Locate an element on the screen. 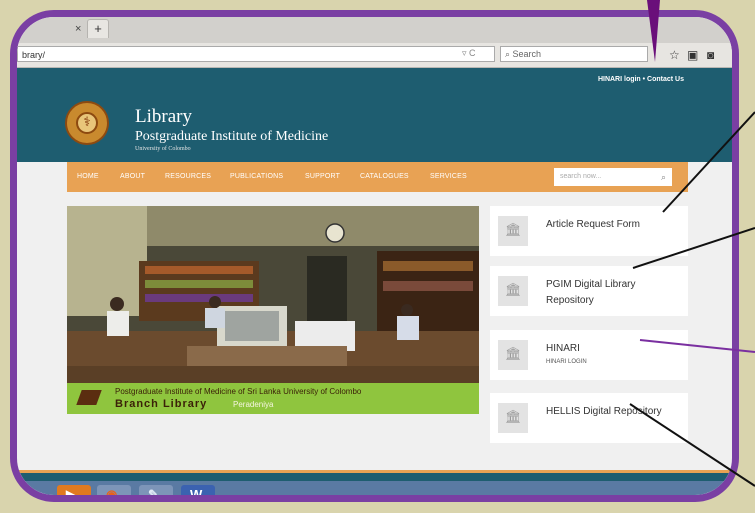  caption-branch: Branch Library is located at coordinates (161, 404).